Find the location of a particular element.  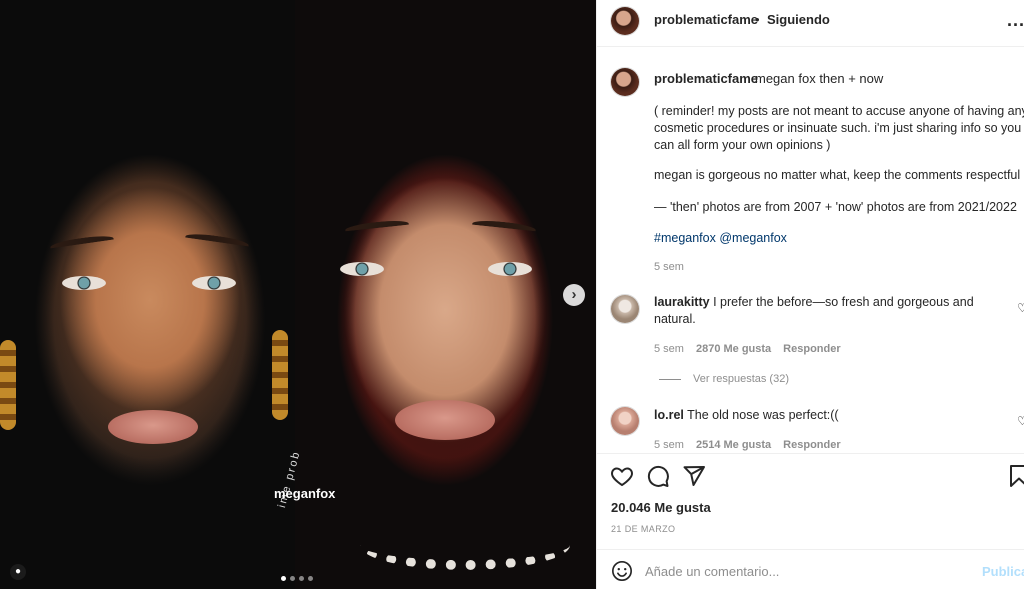

replies-line is located at coordinates (670, 379).